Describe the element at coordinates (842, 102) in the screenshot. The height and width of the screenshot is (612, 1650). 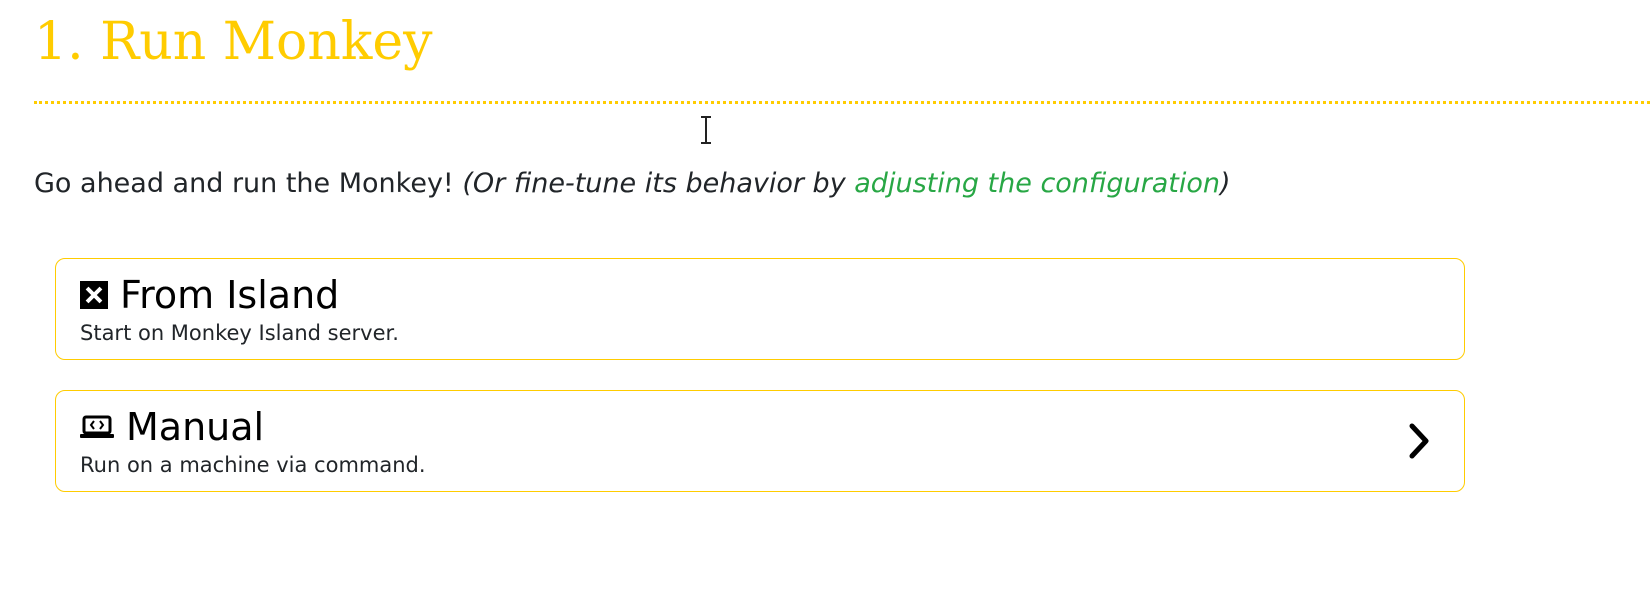
I see `title-divider` at that location.